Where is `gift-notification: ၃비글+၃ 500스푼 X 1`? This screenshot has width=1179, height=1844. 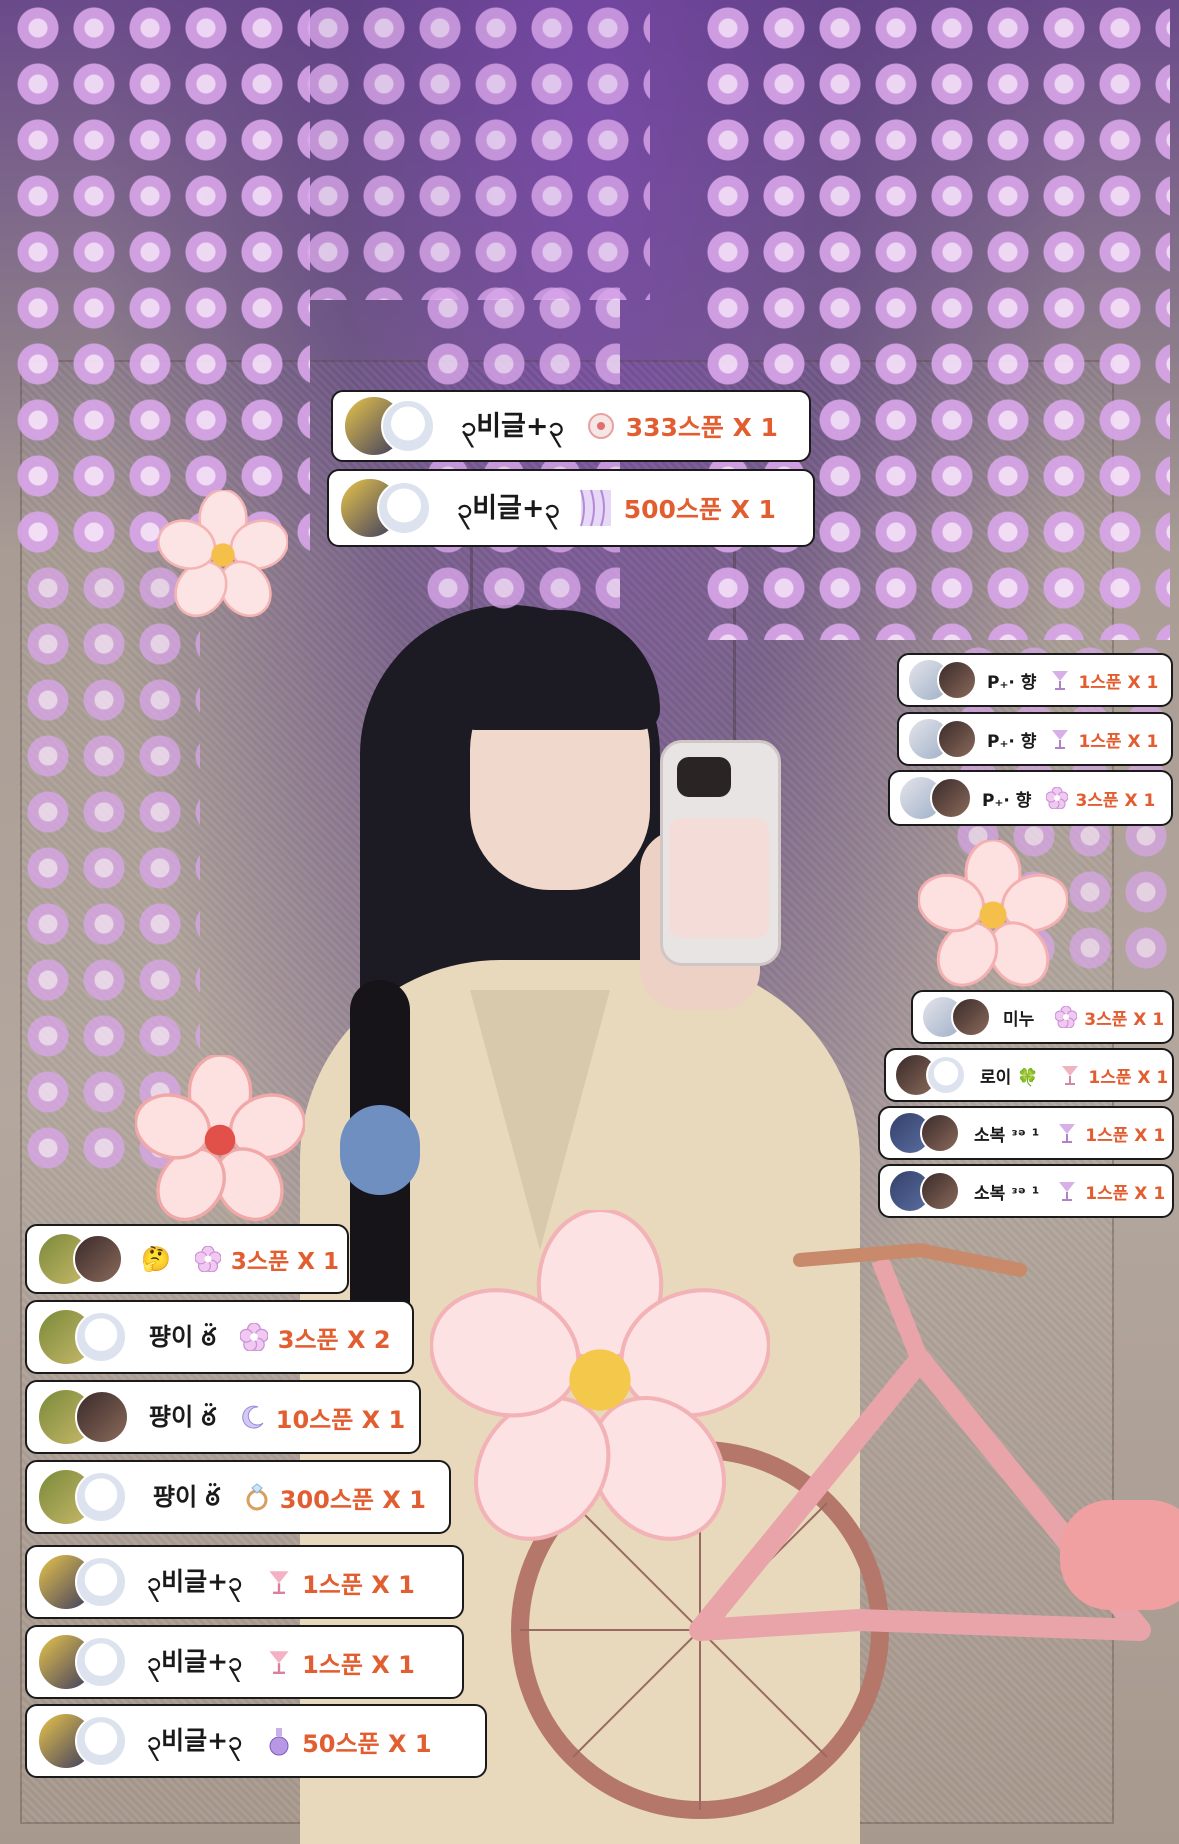
gift-notification: ၃비글+၃ 500스푼 X 1 is located at coordinates (571, 508).